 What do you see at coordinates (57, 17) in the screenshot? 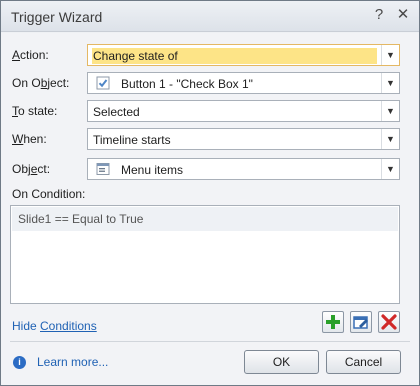
I see `dialog-title: Trigger Wizard` at bounding box center [57, 17].